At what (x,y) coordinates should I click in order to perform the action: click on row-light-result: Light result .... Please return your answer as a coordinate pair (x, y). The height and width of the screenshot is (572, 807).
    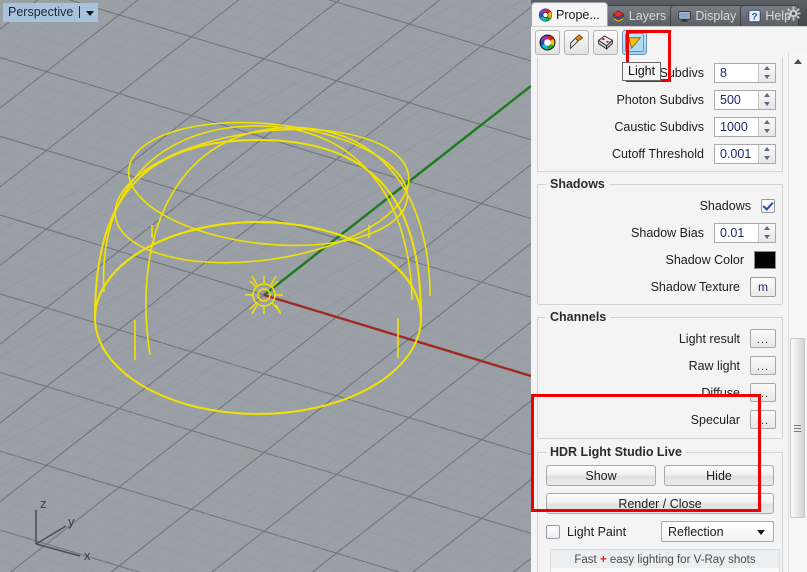
    Looking at the image, I should click on (660, 338).